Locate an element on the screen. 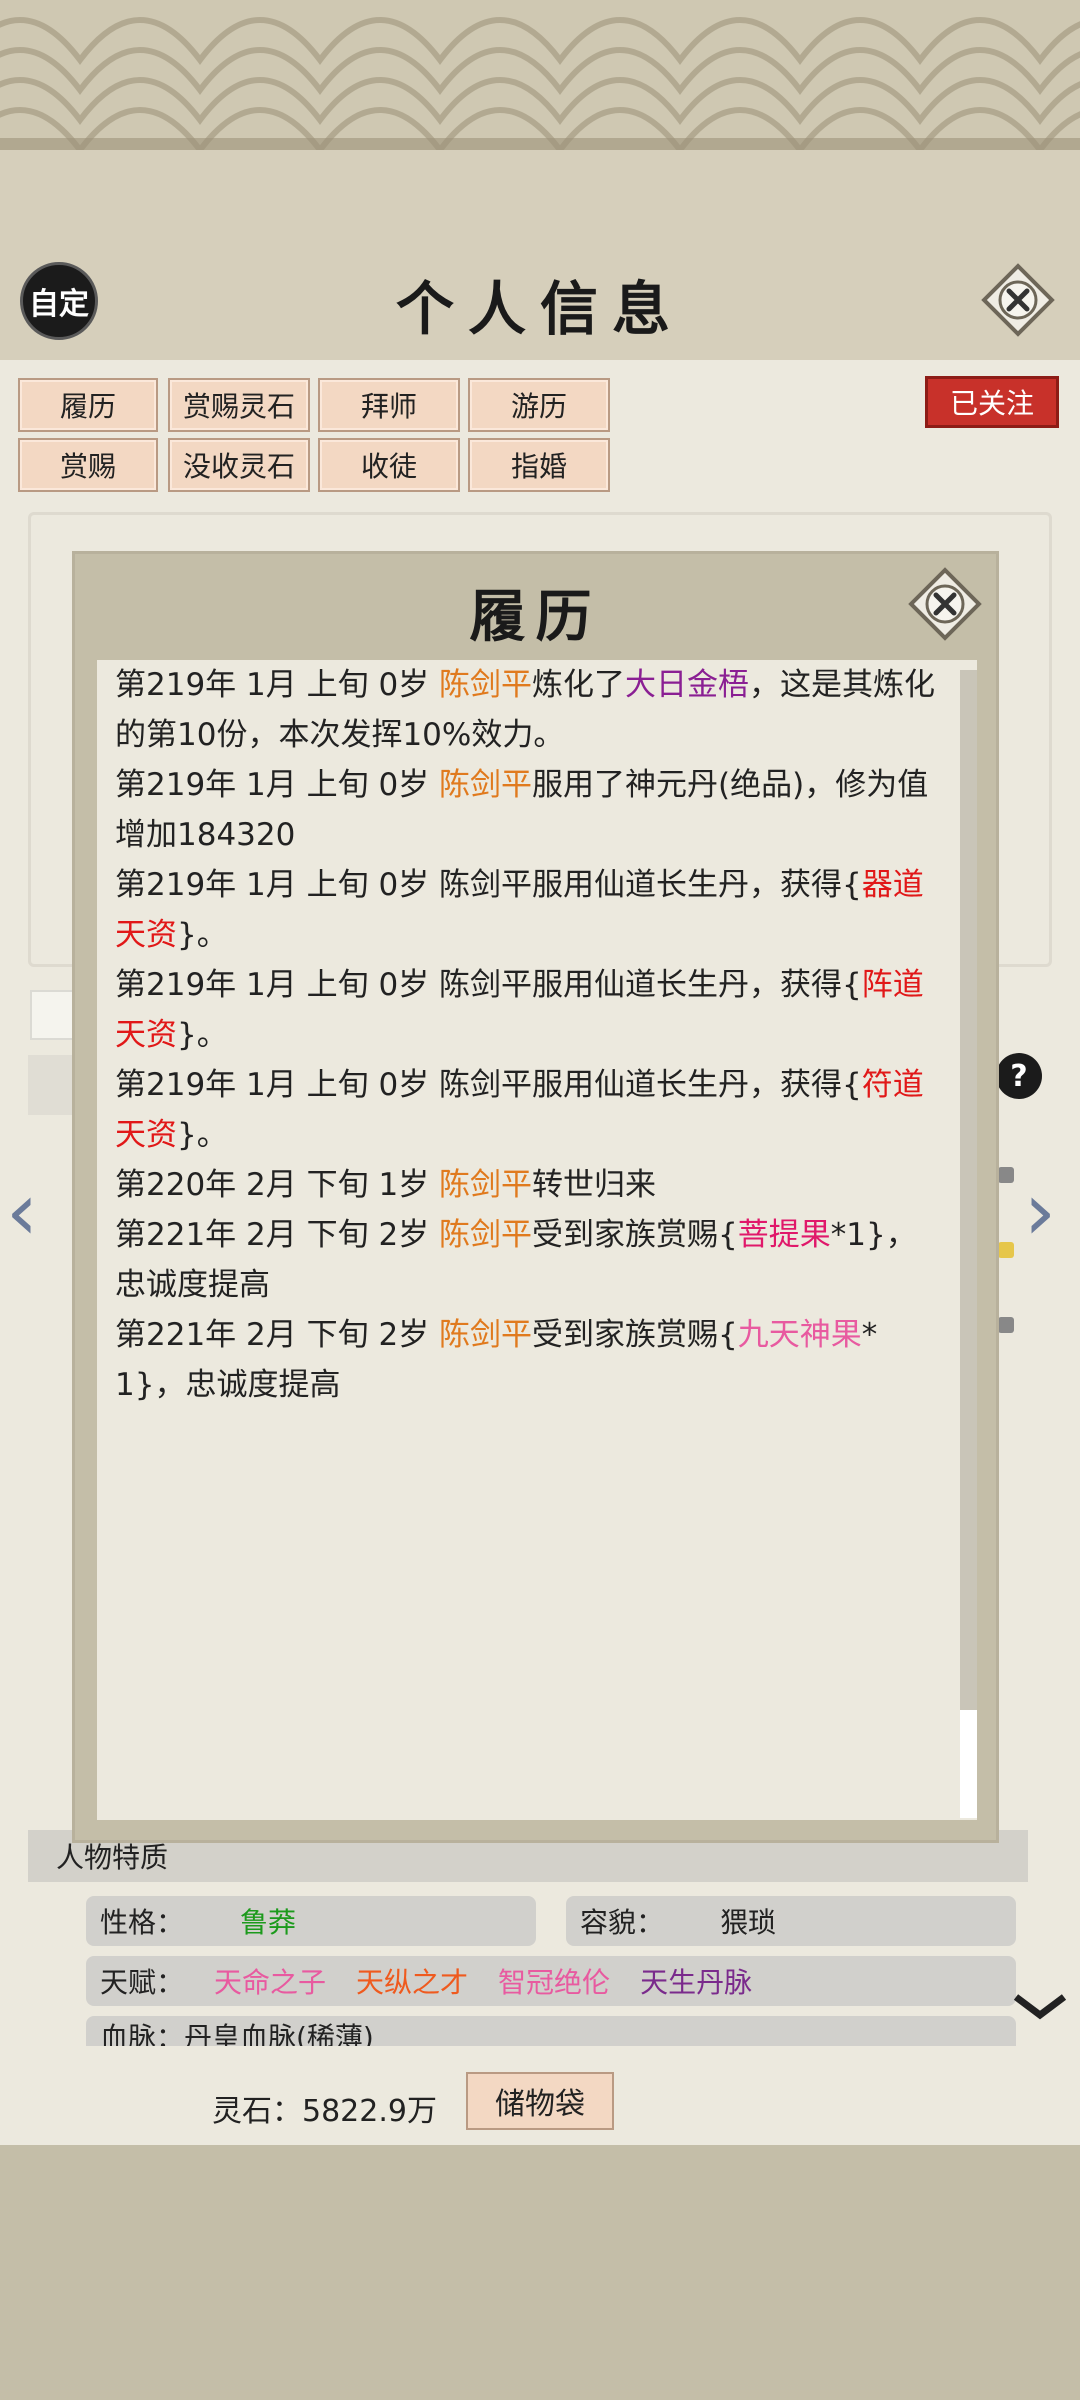  log-entry: 第219年 1月 上旬 0岁 陈剑平服用仙道长生丹，获得{阵道天资}。 is located at coordinates (527, 1010).